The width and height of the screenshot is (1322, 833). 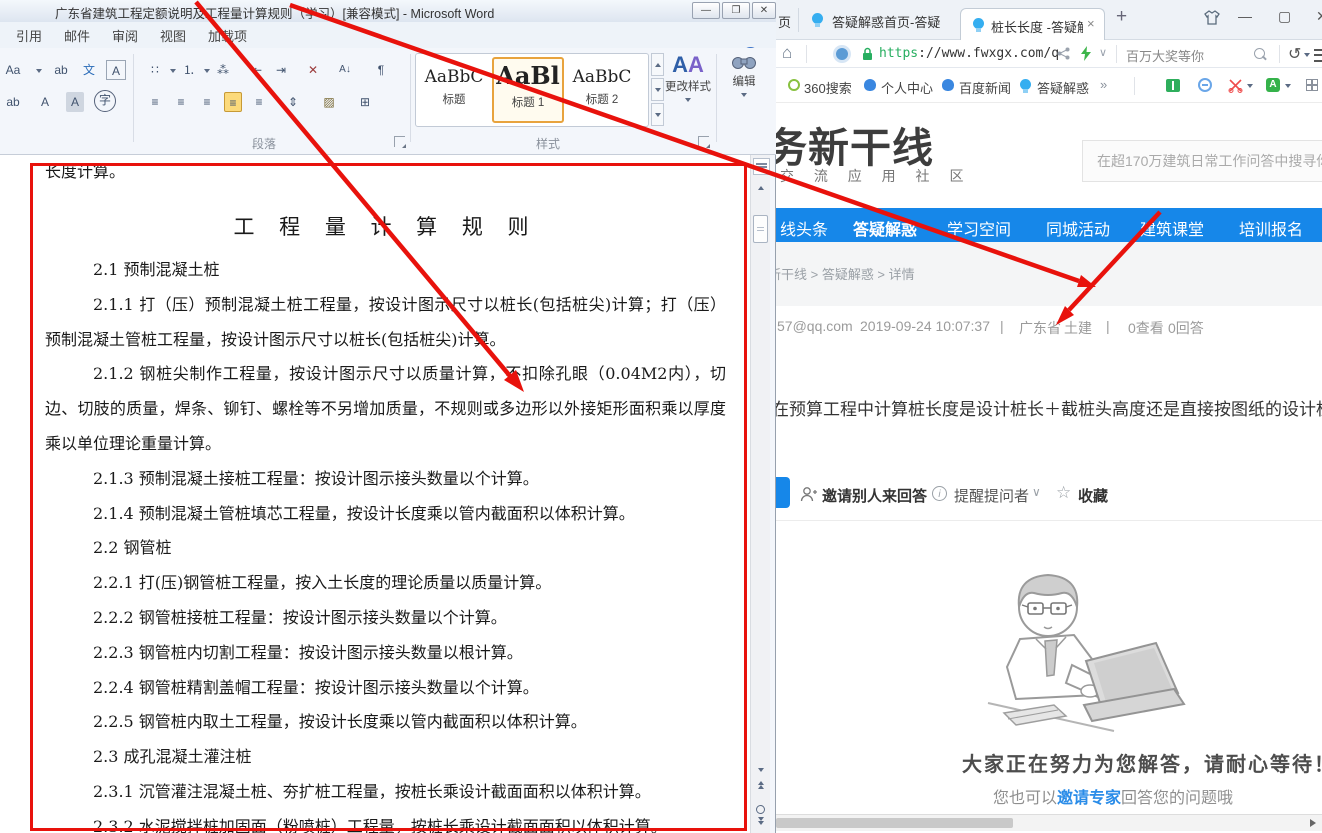 I want to click on clipped-tab-label: 页, so click(x=784, y=21).